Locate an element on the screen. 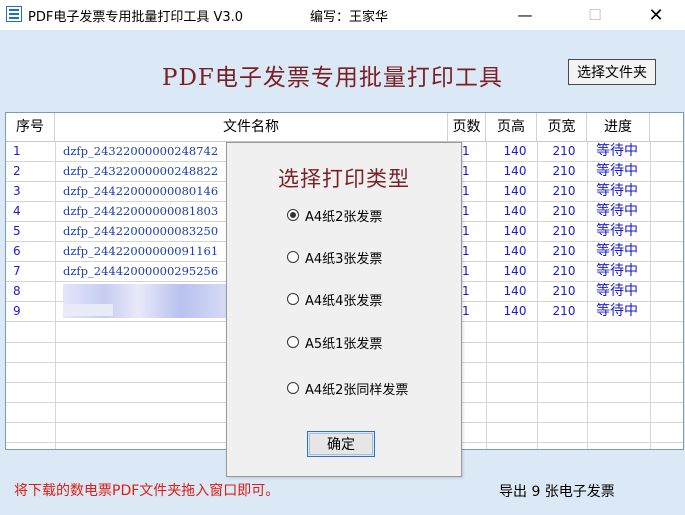  window-title: PDF电子发票专用批量打印工具 V3.0 is located at coordinates (136, 17).